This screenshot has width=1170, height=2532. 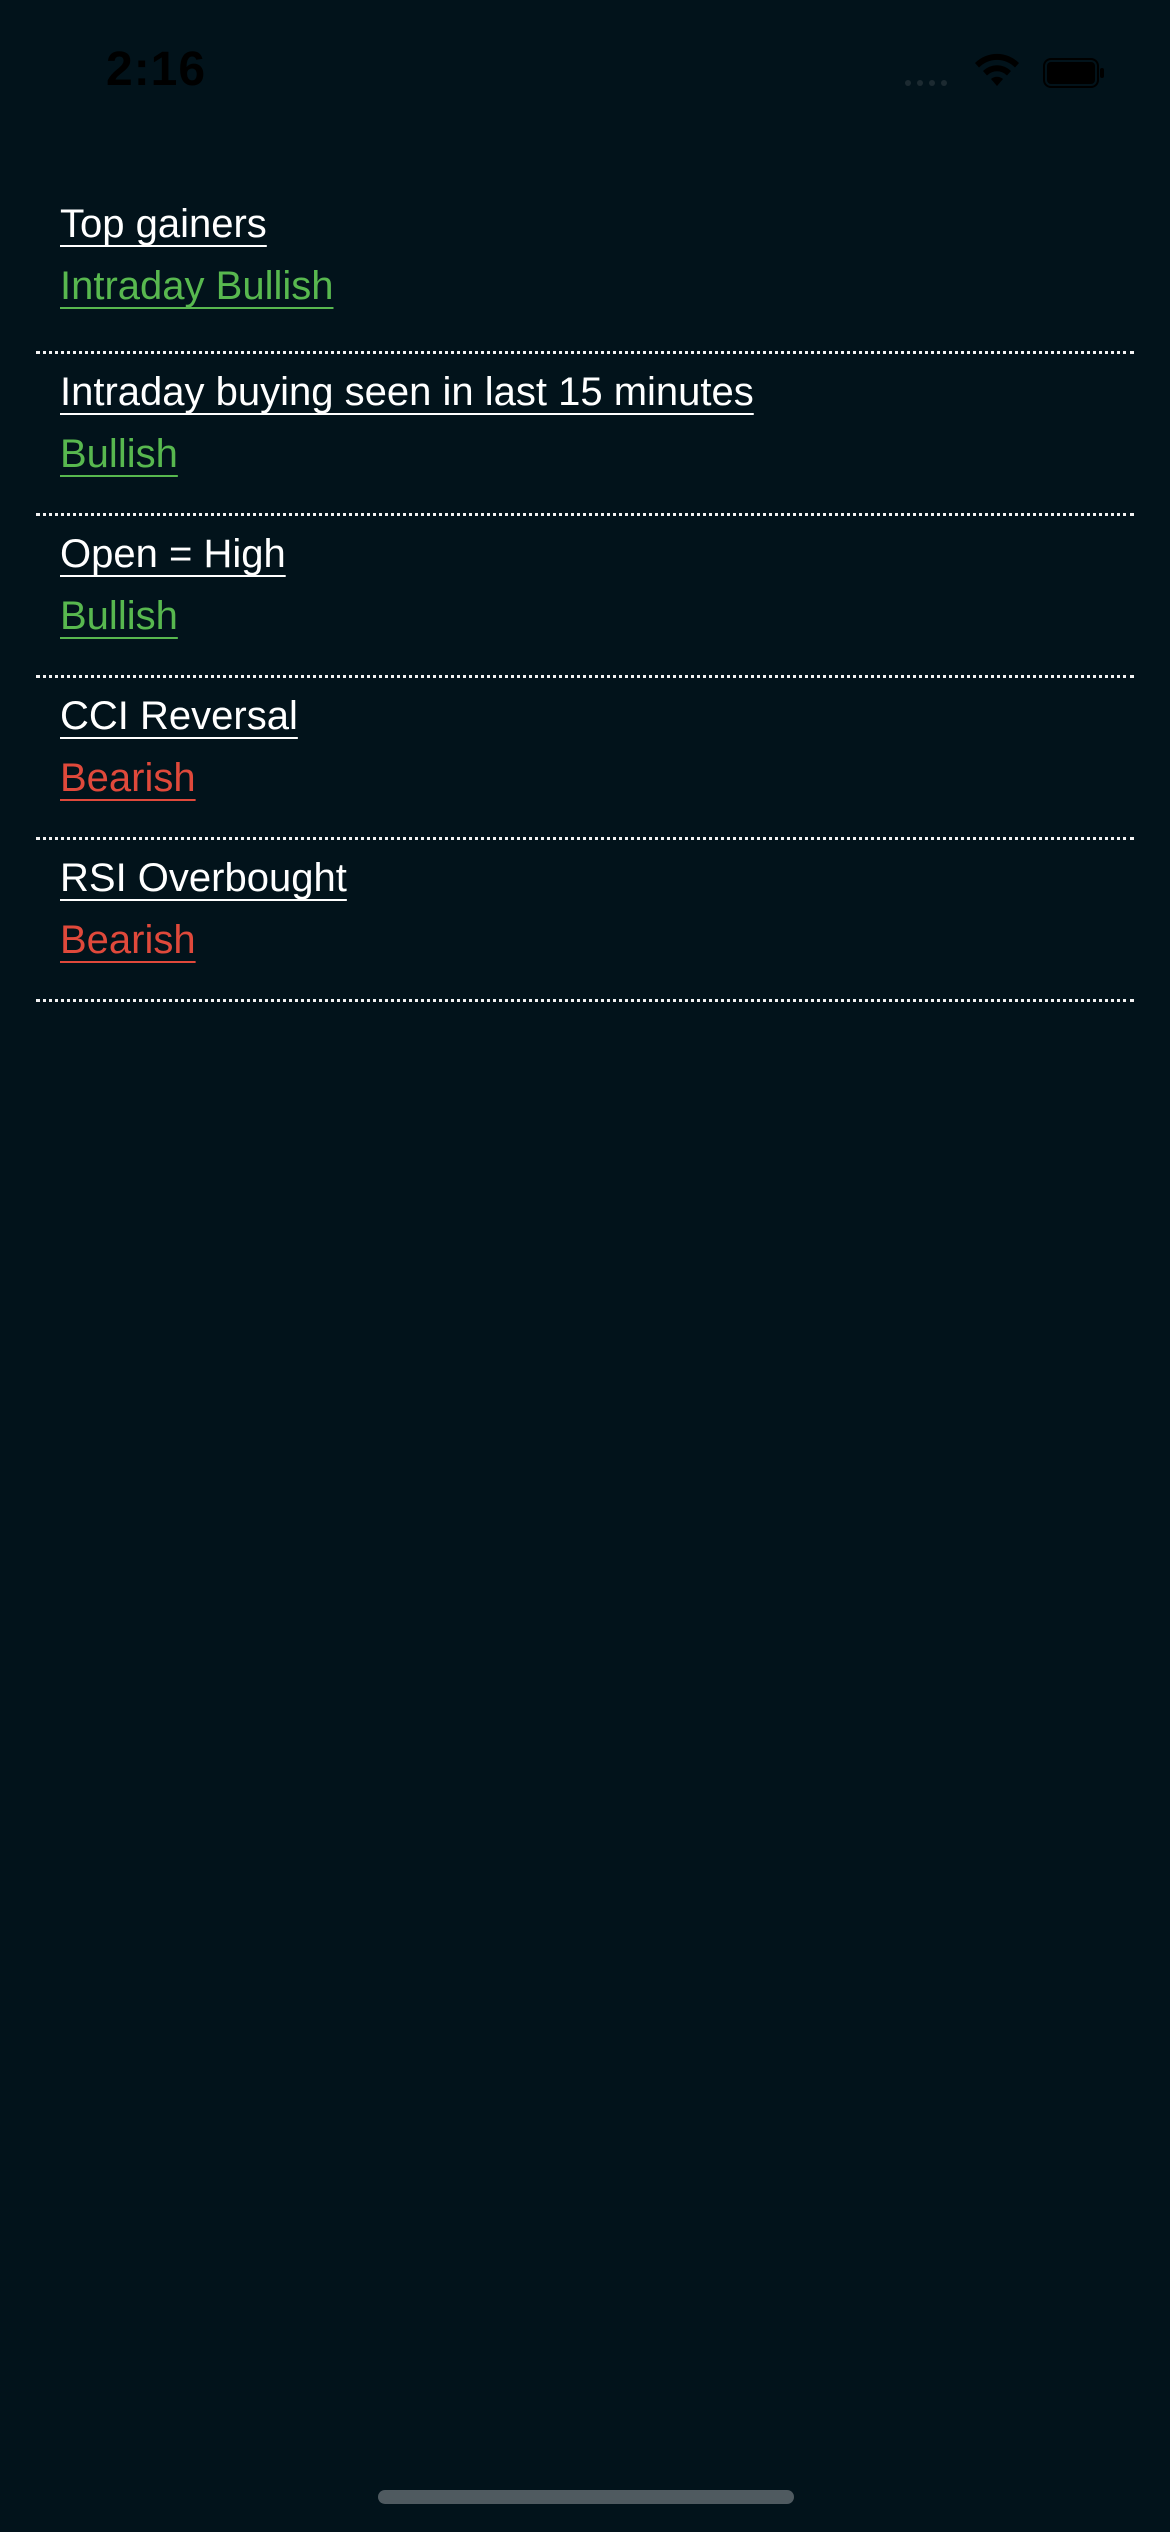 I want to click on list-item: Open = High Bullish, so click(x=585, y=597).